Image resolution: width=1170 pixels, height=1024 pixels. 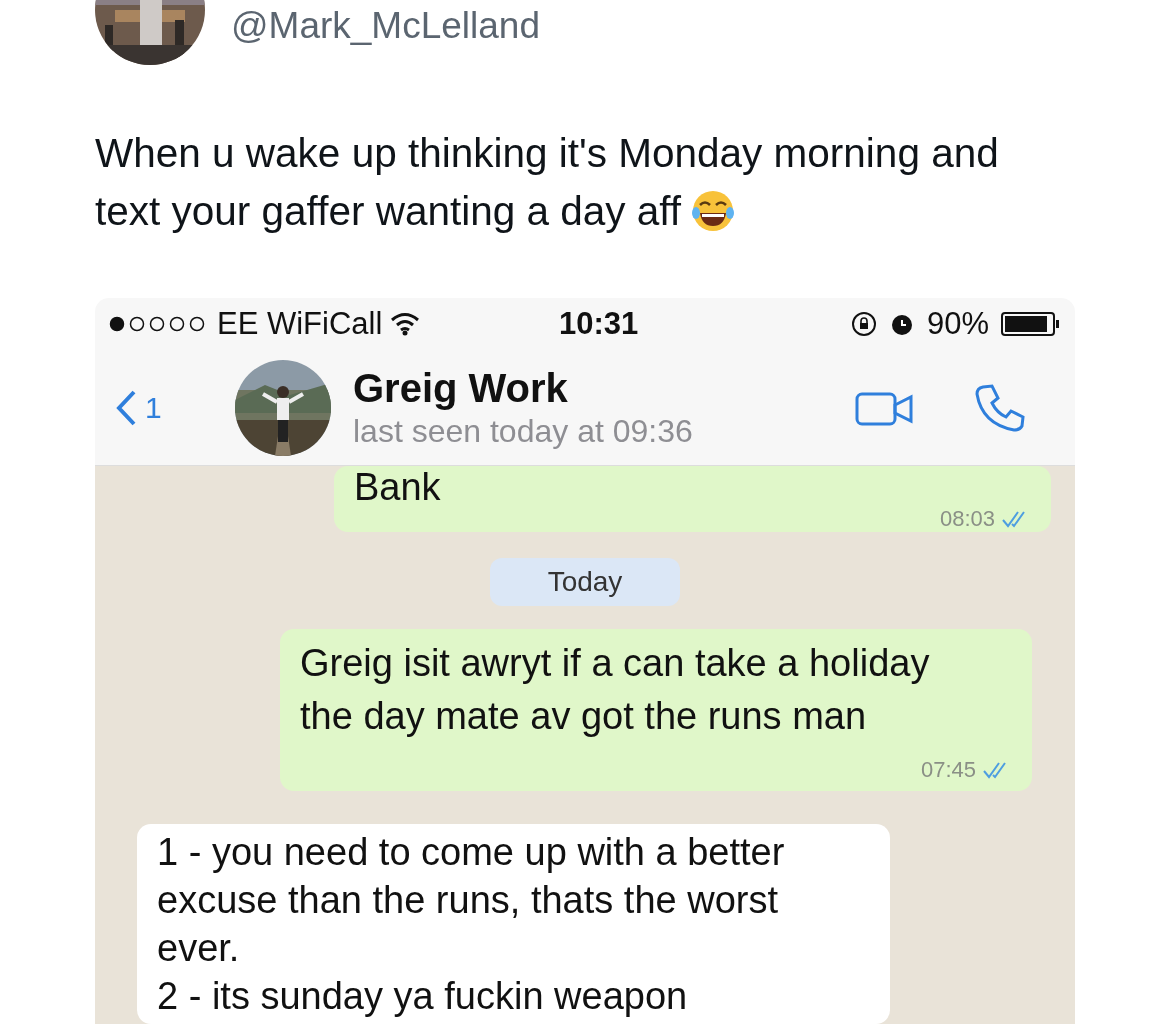 What do you see at coordinates (175, 407) in the screenshot?
I see `back-button: 1` at bounding box center [175, 407].